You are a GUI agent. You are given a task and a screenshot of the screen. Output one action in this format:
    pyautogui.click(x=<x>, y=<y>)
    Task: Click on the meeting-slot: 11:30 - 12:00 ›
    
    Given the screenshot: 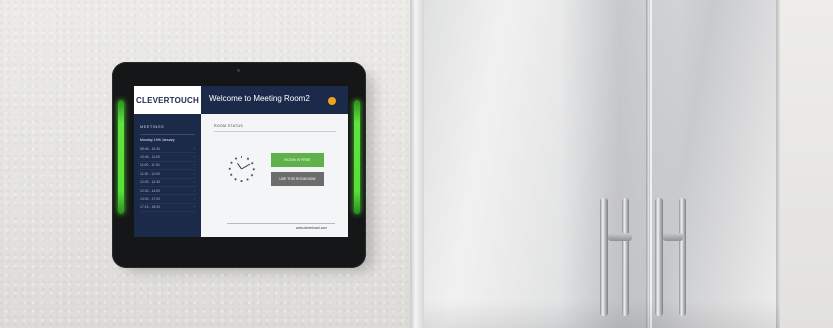 What is the action you would take?
    pyautogui.click(x=167, y=174)
    